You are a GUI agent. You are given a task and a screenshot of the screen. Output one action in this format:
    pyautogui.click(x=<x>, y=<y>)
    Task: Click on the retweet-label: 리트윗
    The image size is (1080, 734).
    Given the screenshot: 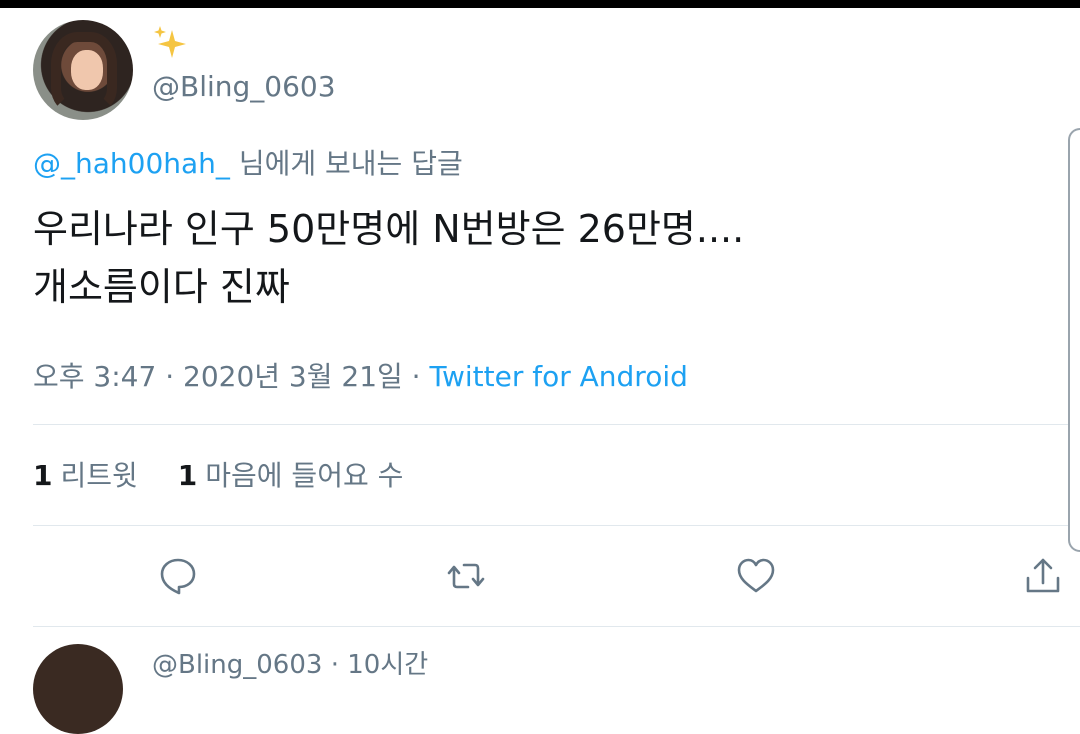 What is the action you would take?
    pyautogui.click(x=99, y=475)
    